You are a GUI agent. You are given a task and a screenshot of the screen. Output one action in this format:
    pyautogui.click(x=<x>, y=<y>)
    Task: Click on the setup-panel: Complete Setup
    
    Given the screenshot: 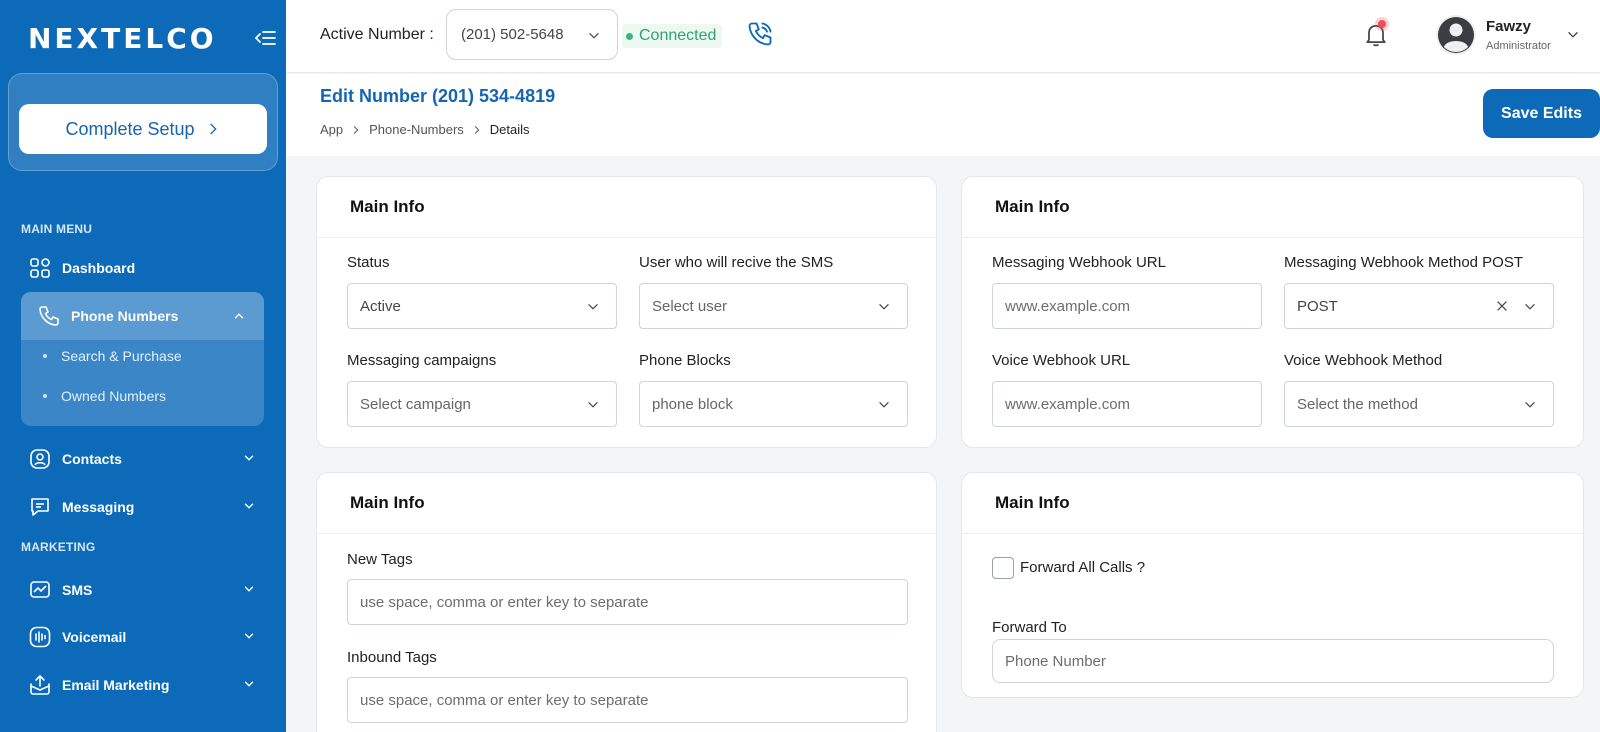 What is the action you would take?
    pyautogui.click(x=143, y=122)
    